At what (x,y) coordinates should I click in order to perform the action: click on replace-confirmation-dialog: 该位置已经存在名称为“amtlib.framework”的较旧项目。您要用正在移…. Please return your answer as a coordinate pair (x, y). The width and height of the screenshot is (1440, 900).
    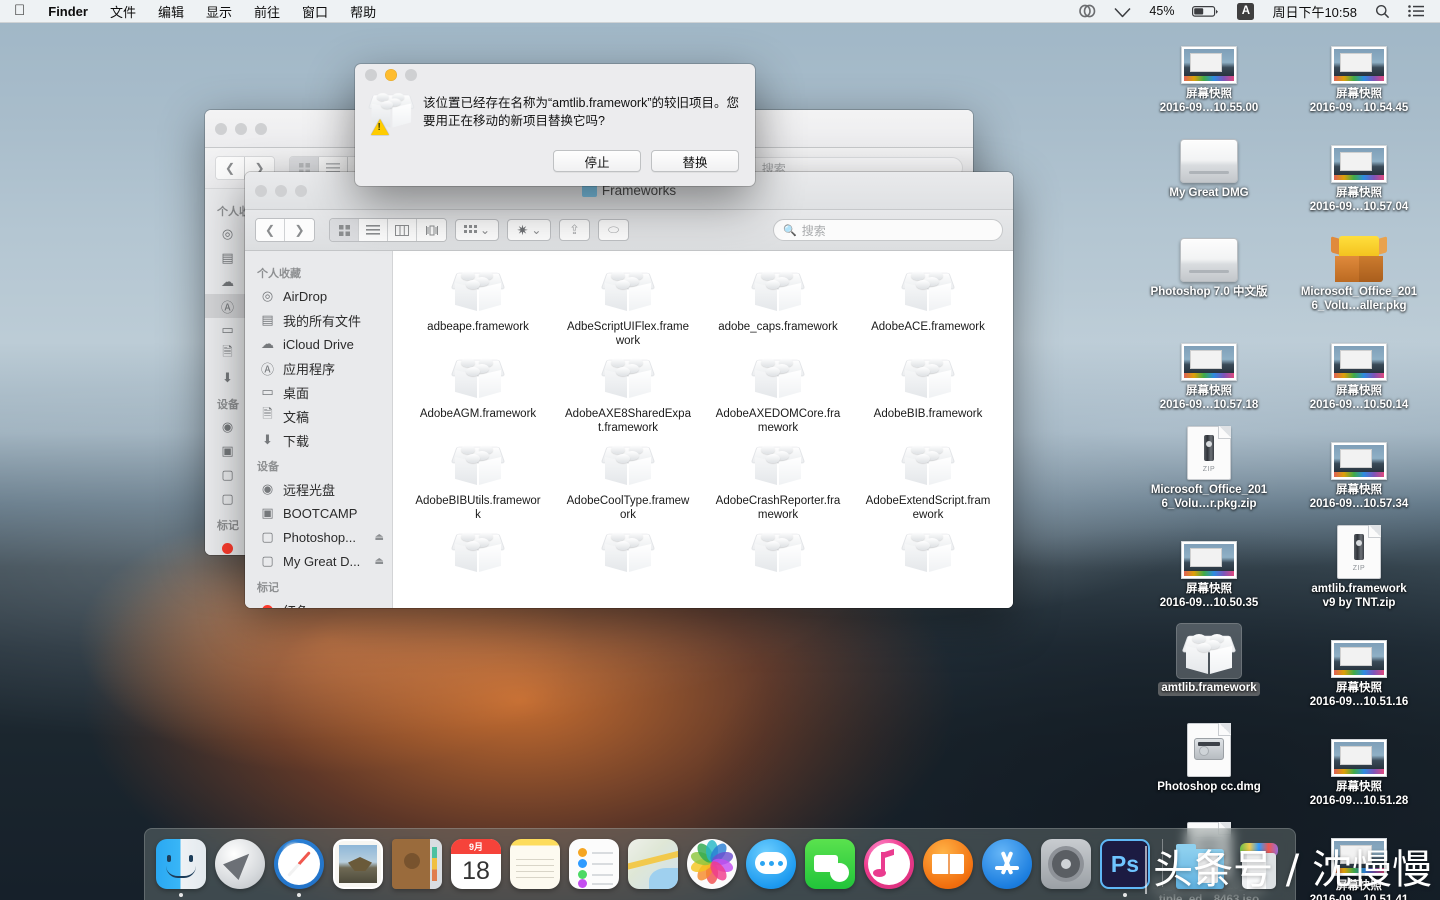
    Looking at the image, I should click on (555, 125).